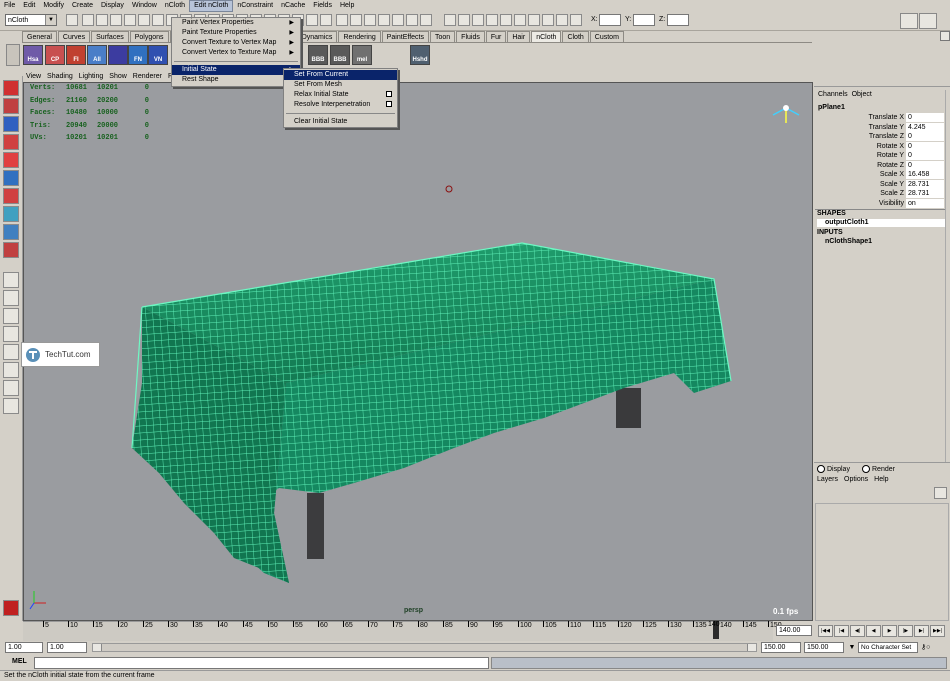 The width and height of the screenshot is (950, 681). What do you see at coordinates (862, 94) in the screenshot?
I see `tab-object: Object` at bounding box center [862, 94].